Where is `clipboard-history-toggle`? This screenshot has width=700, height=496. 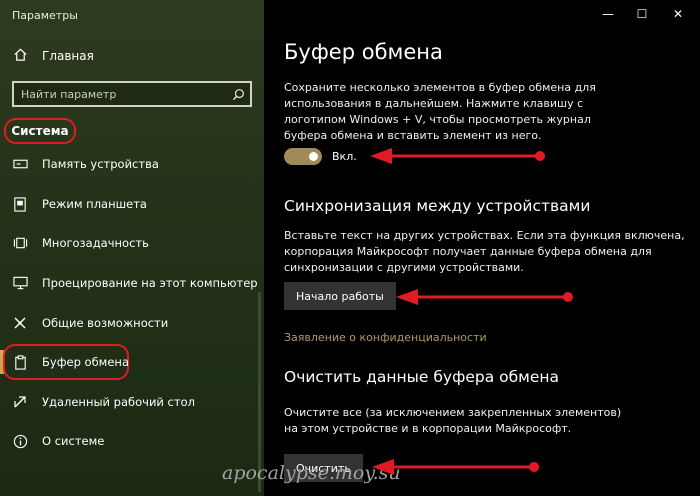
clipboard-history-toggle is located at coordinates (303, 156).